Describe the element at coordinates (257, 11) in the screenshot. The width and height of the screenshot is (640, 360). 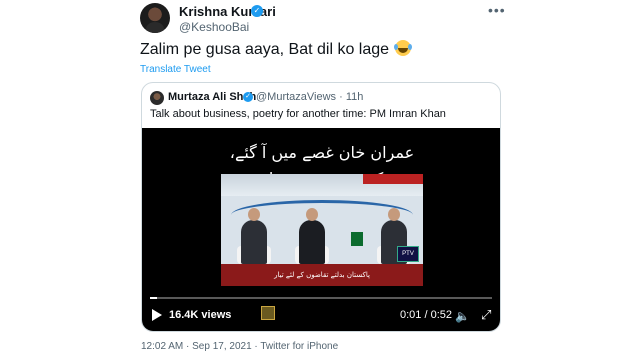
I see `verified-badge-icon: ✓` at that location.